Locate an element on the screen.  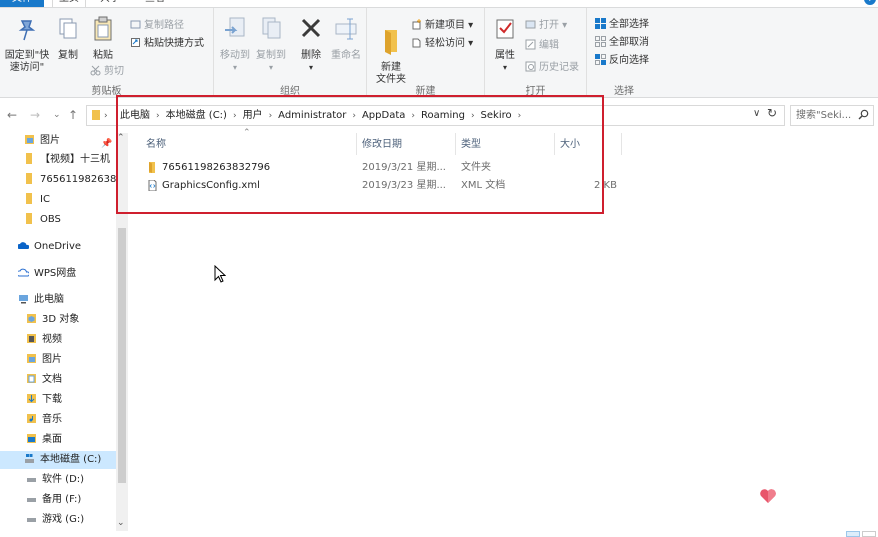
wps-cloud-icon is located at coordinates (23, 272).